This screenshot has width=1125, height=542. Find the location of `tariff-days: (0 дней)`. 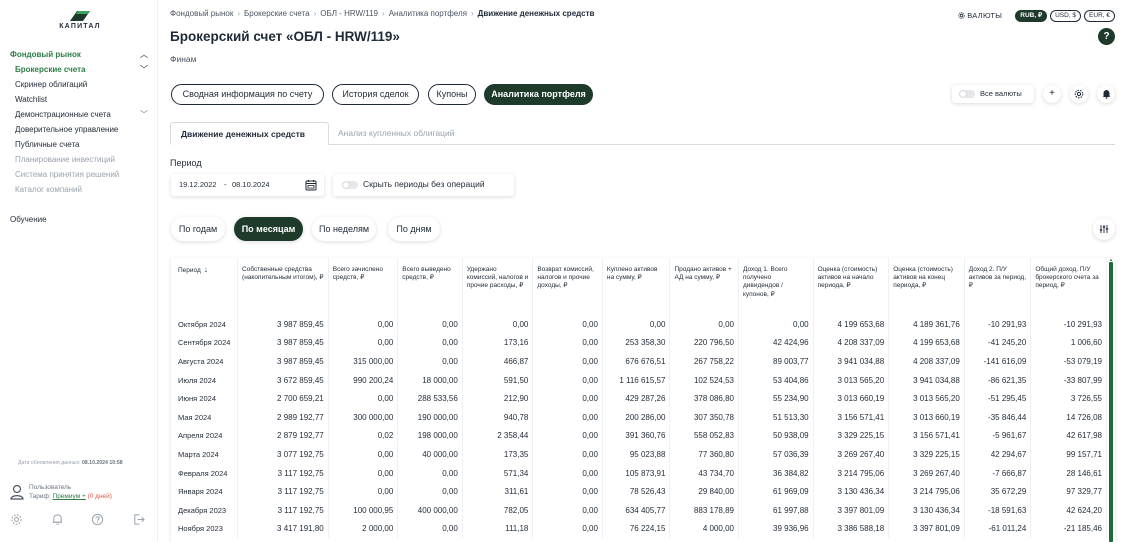

tariff-days: (0 дней) is located at coordinates (99, 496).